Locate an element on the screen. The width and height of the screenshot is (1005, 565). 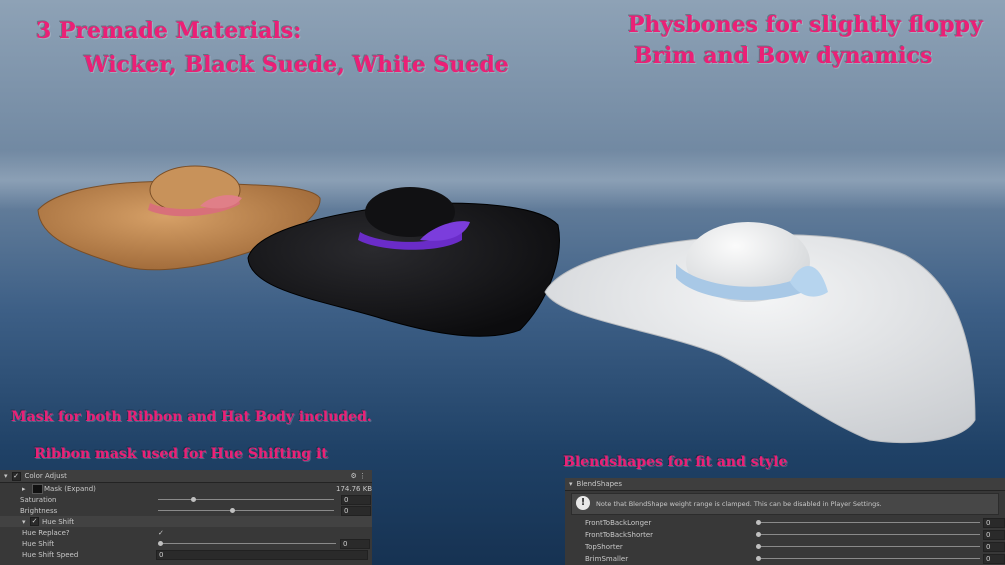
color-adjust-enable-checkbox: ✓ is located at coordinates (16, 476).